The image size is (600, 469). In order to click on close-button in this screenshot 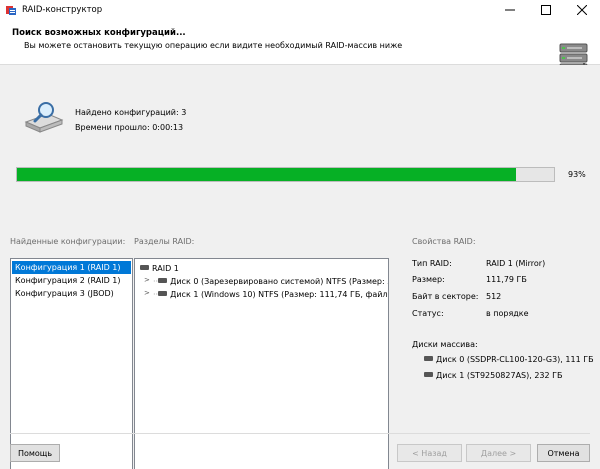, I will do `click(582, 10)`.